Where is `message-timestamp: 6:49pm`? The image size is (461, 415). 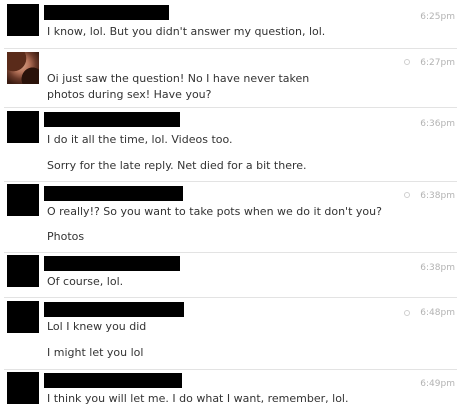
message-timestamp: 6:49pm is located at coordinates (437, 384).